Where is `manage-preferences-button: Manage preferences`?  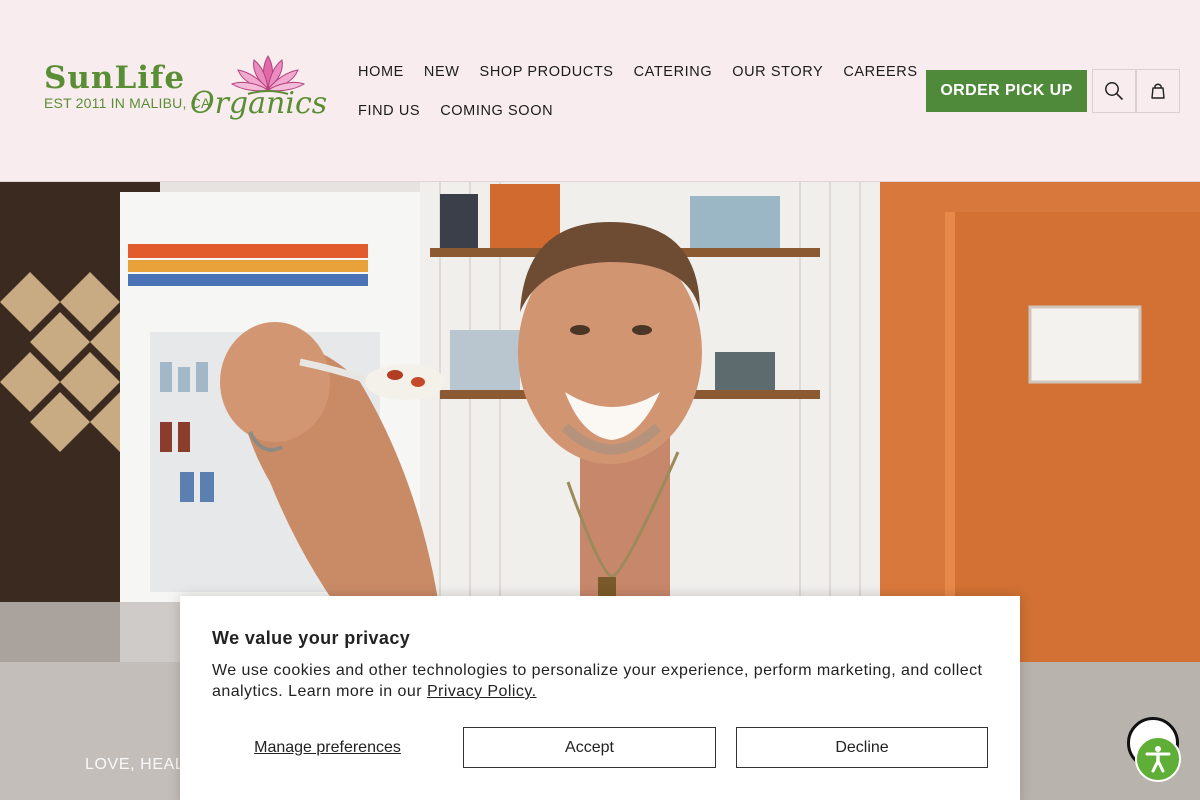
manage-preferences-button: Manage preferences is located at coordinates (327, 747).